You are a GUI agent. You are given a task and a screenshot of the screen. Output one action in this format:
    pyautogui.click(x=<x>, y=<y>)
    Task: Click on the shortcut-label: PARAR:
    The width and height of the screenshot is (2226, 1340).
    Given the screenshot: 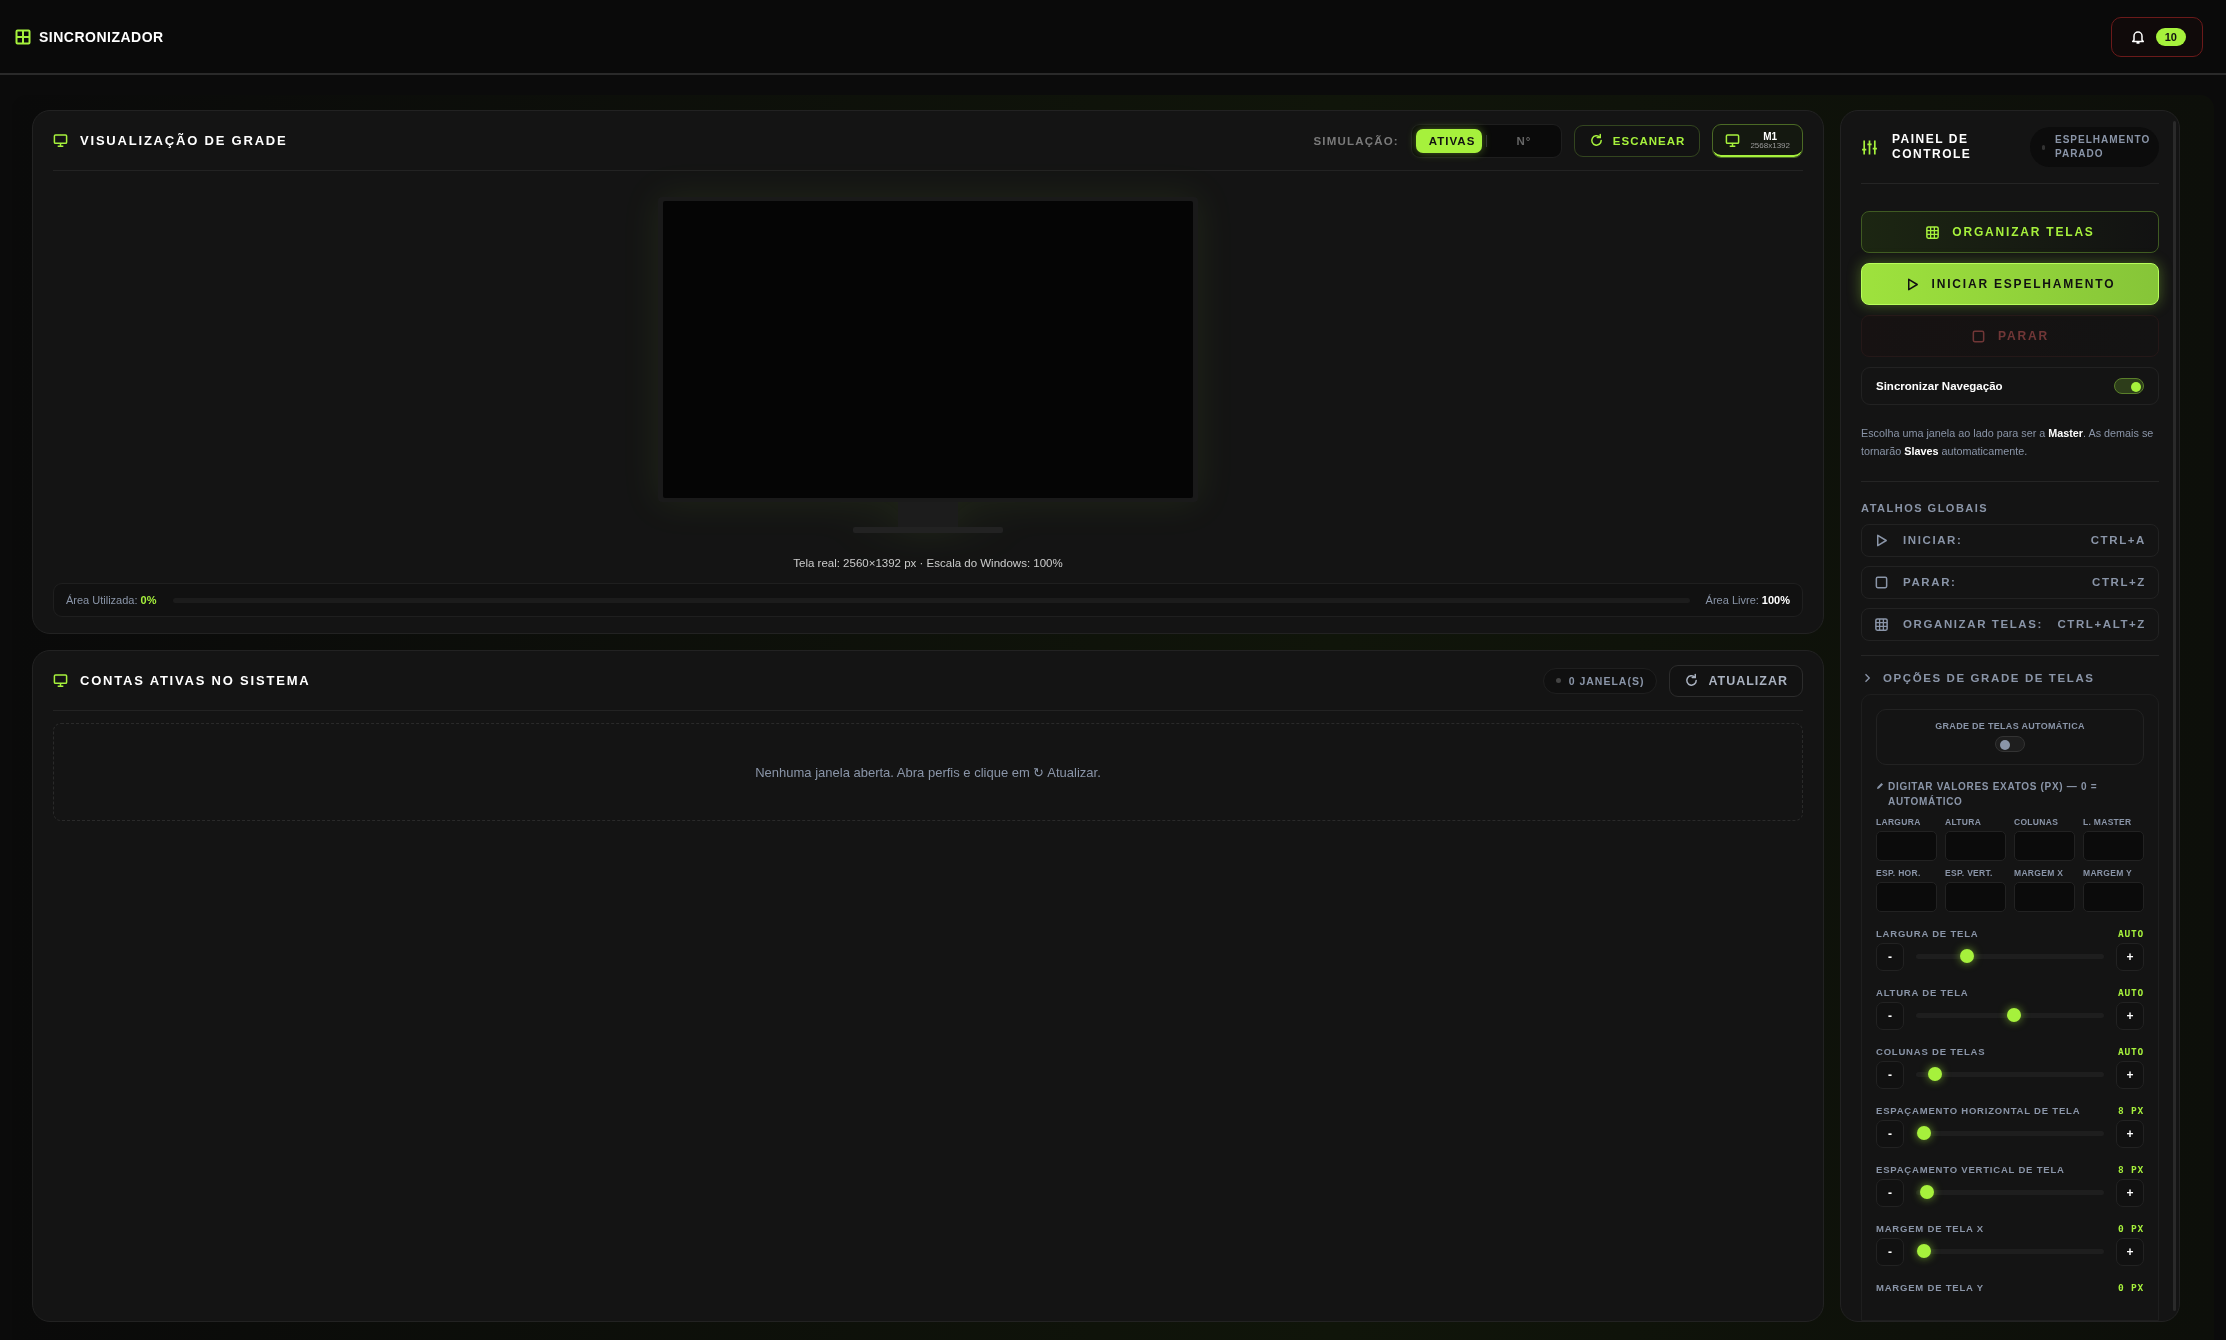 What is the action you would take?
    pyautogui.click(x=1930, y=582)
    